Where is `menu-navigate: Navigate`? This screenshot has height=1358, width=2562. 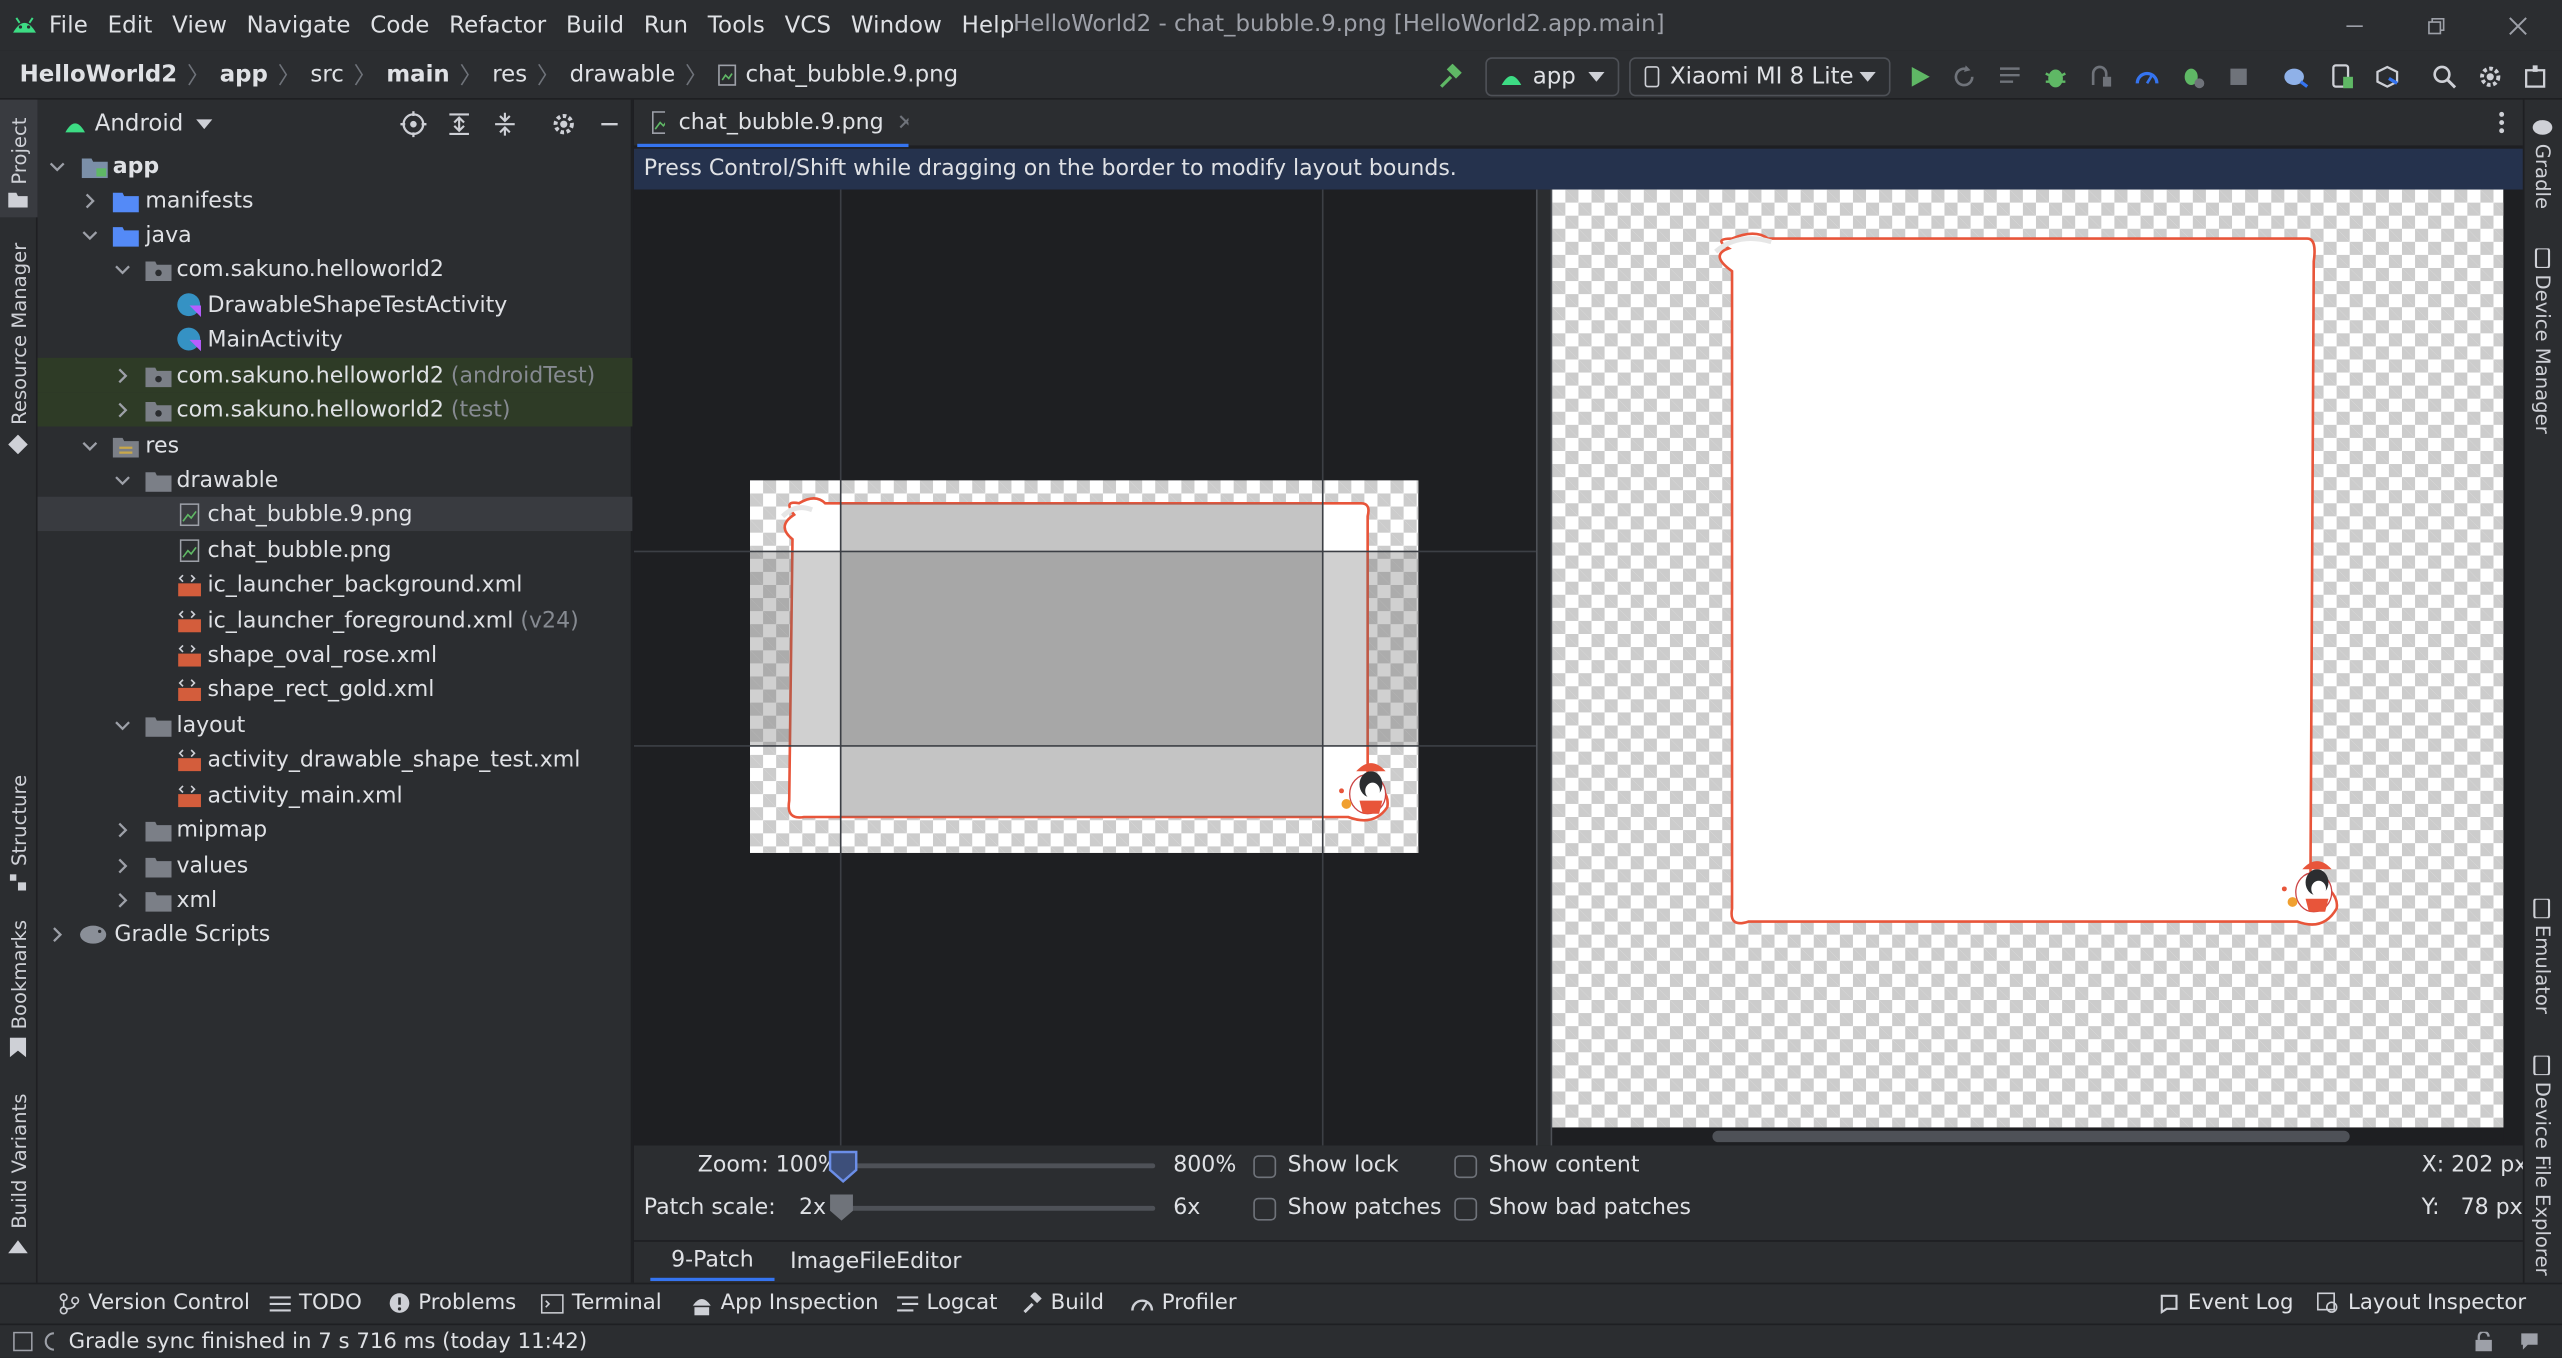
menu-navigate: Navigate is located at coordinates (299, 25).